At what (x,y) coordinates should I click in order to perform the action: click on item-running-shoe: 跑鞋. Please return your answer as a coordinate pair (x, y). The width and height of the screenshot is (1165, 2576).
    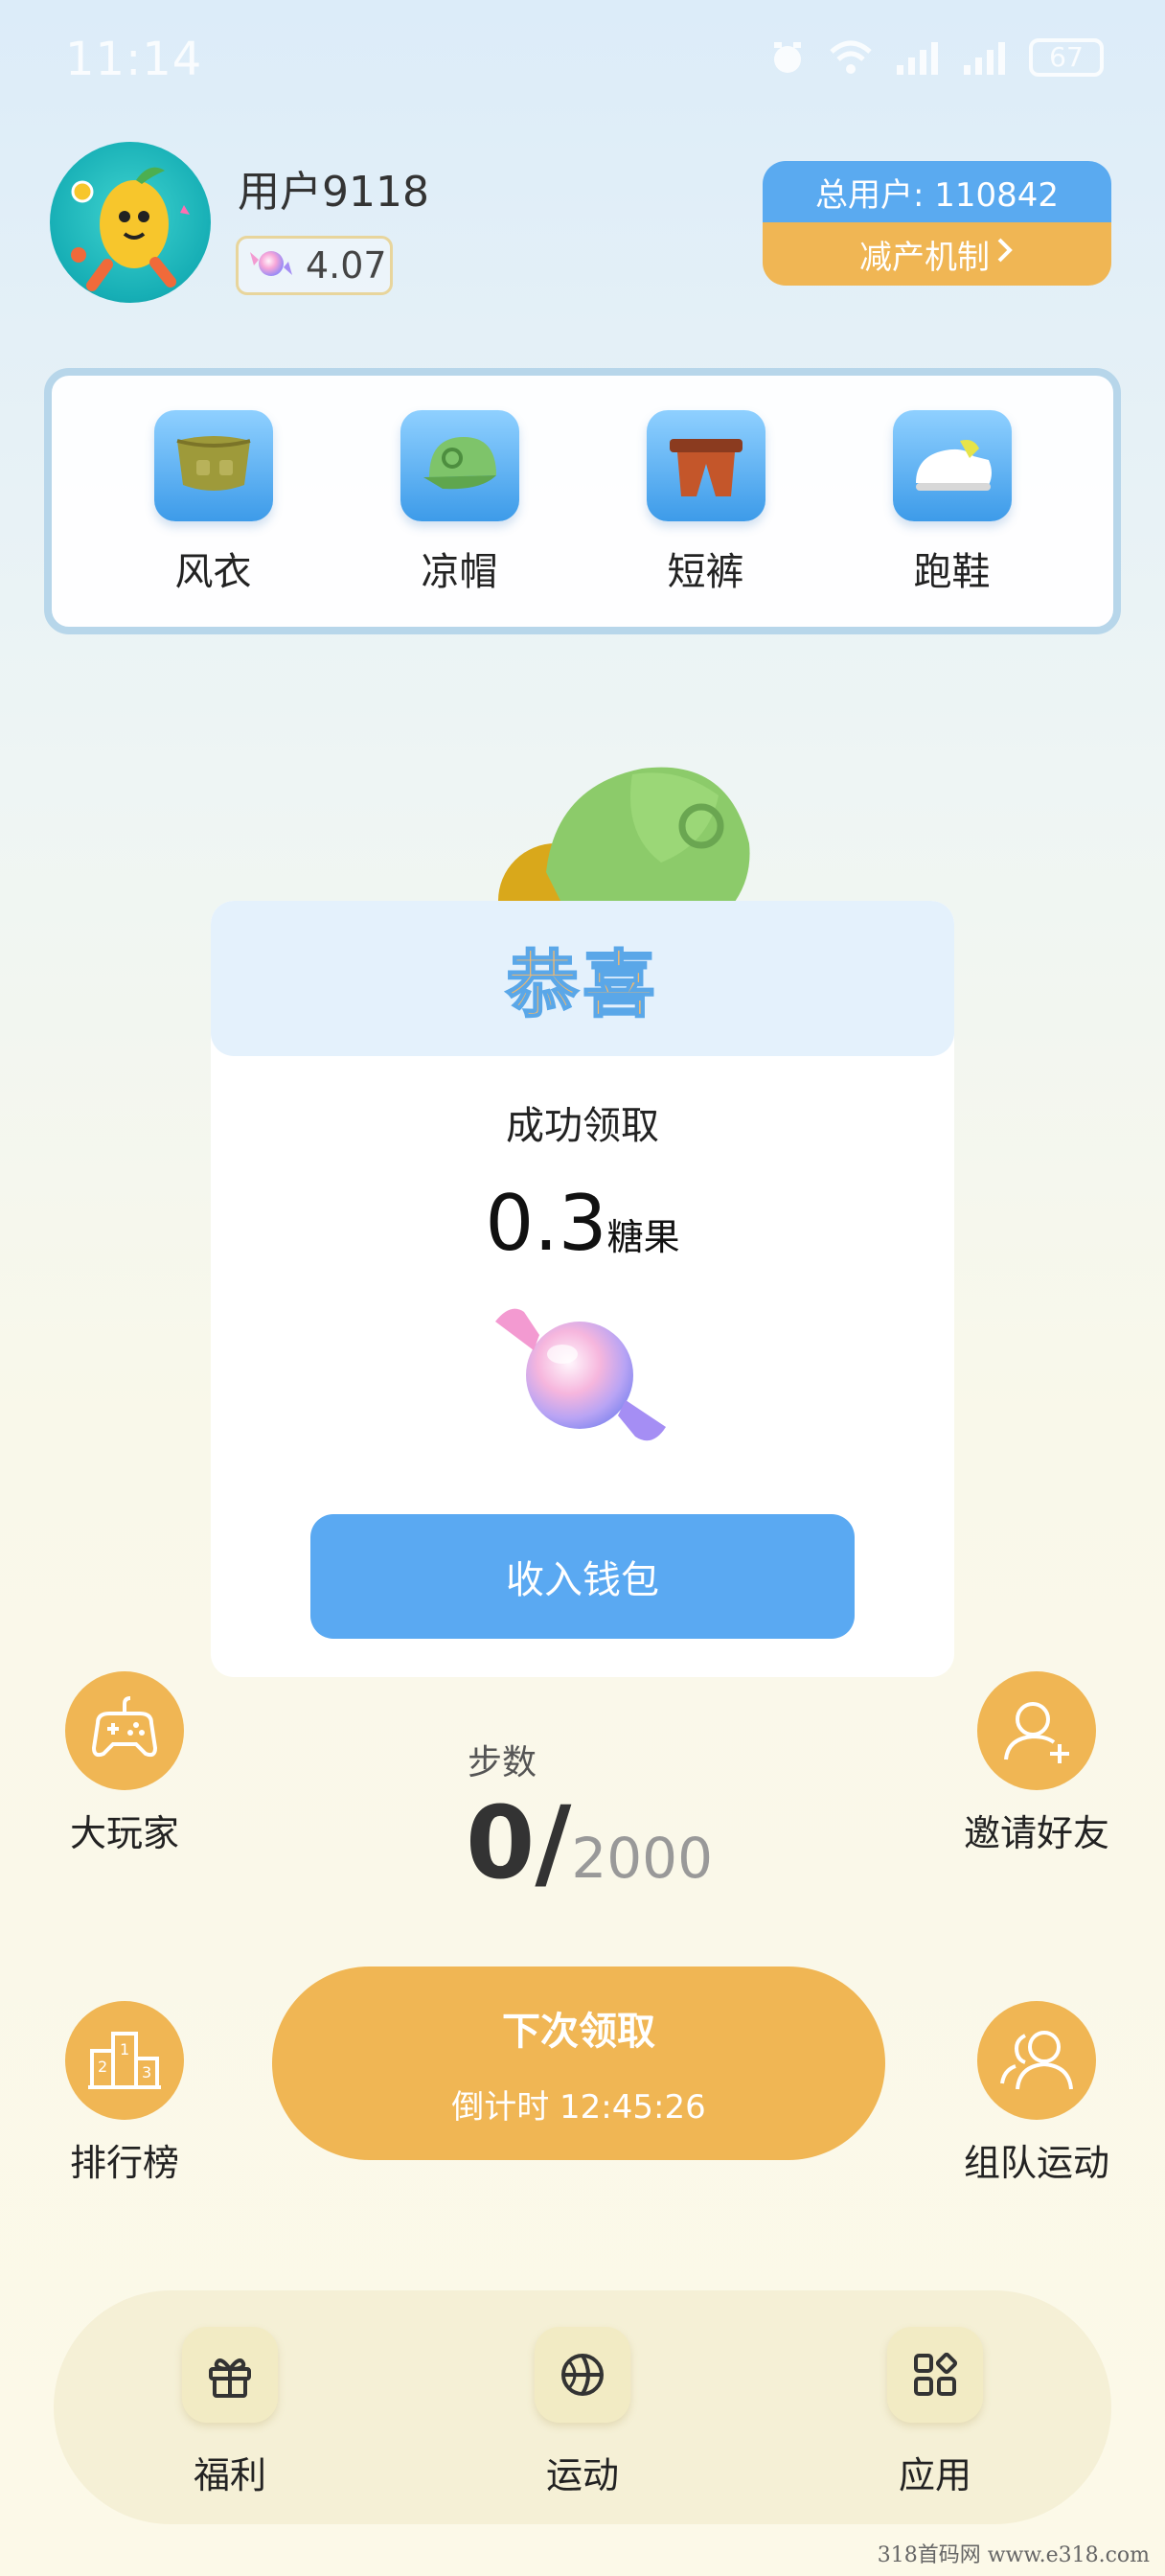
    Looking at the image, I should click on (952, 503).